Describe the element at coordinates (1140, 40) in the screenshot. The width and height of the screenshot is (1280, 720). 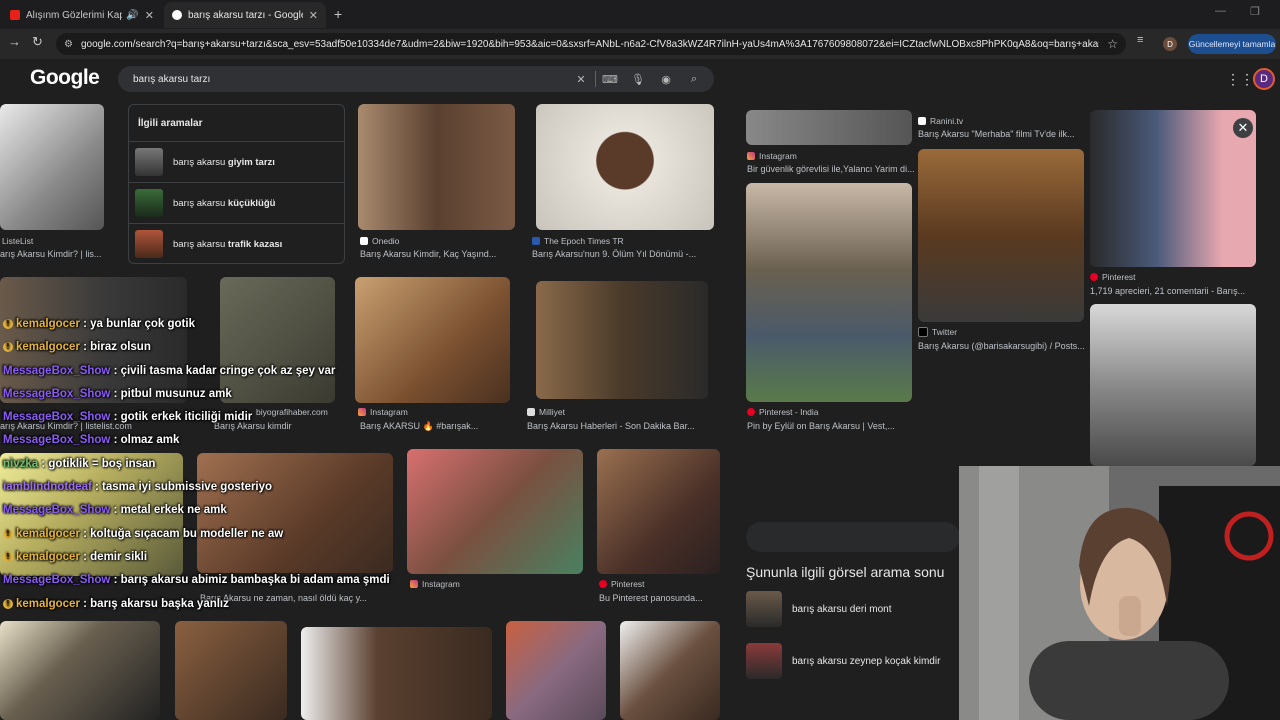
I see `tab-search-icon: ≡` at that location.